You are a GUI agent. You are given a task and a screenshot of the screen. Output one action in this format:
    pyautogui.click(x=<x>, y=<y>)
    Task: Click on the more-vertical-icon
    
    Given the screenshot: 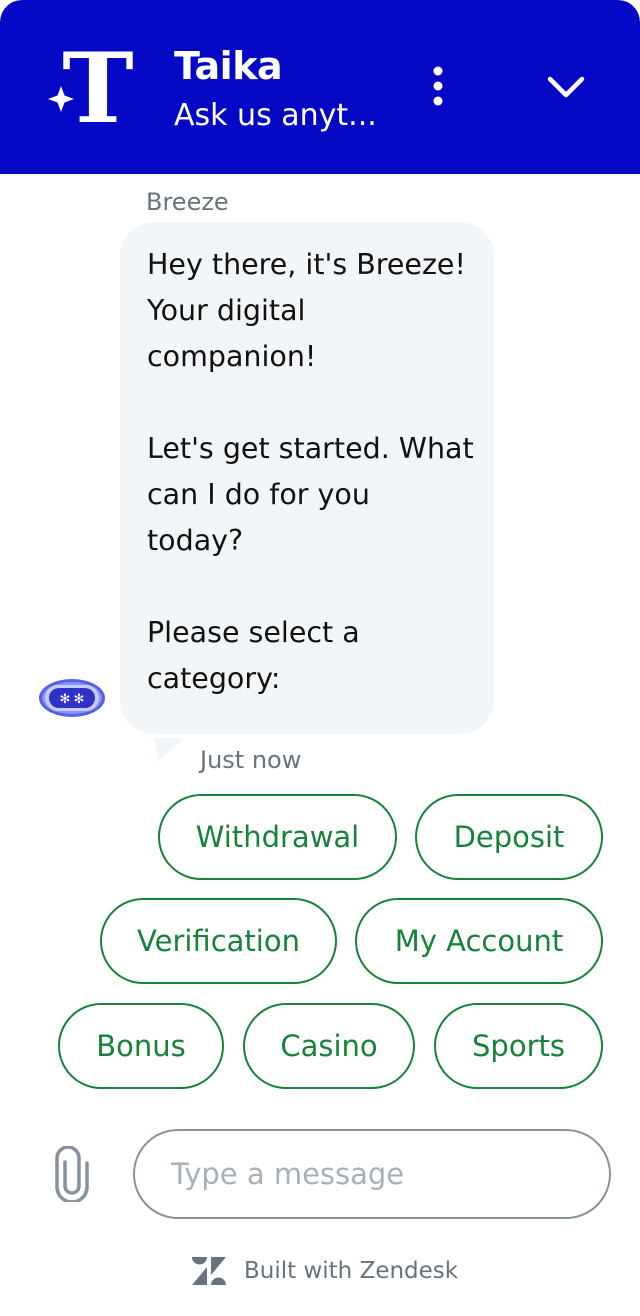 What is the action you would take?
    pyautogui.click(x=438, y=86)
    